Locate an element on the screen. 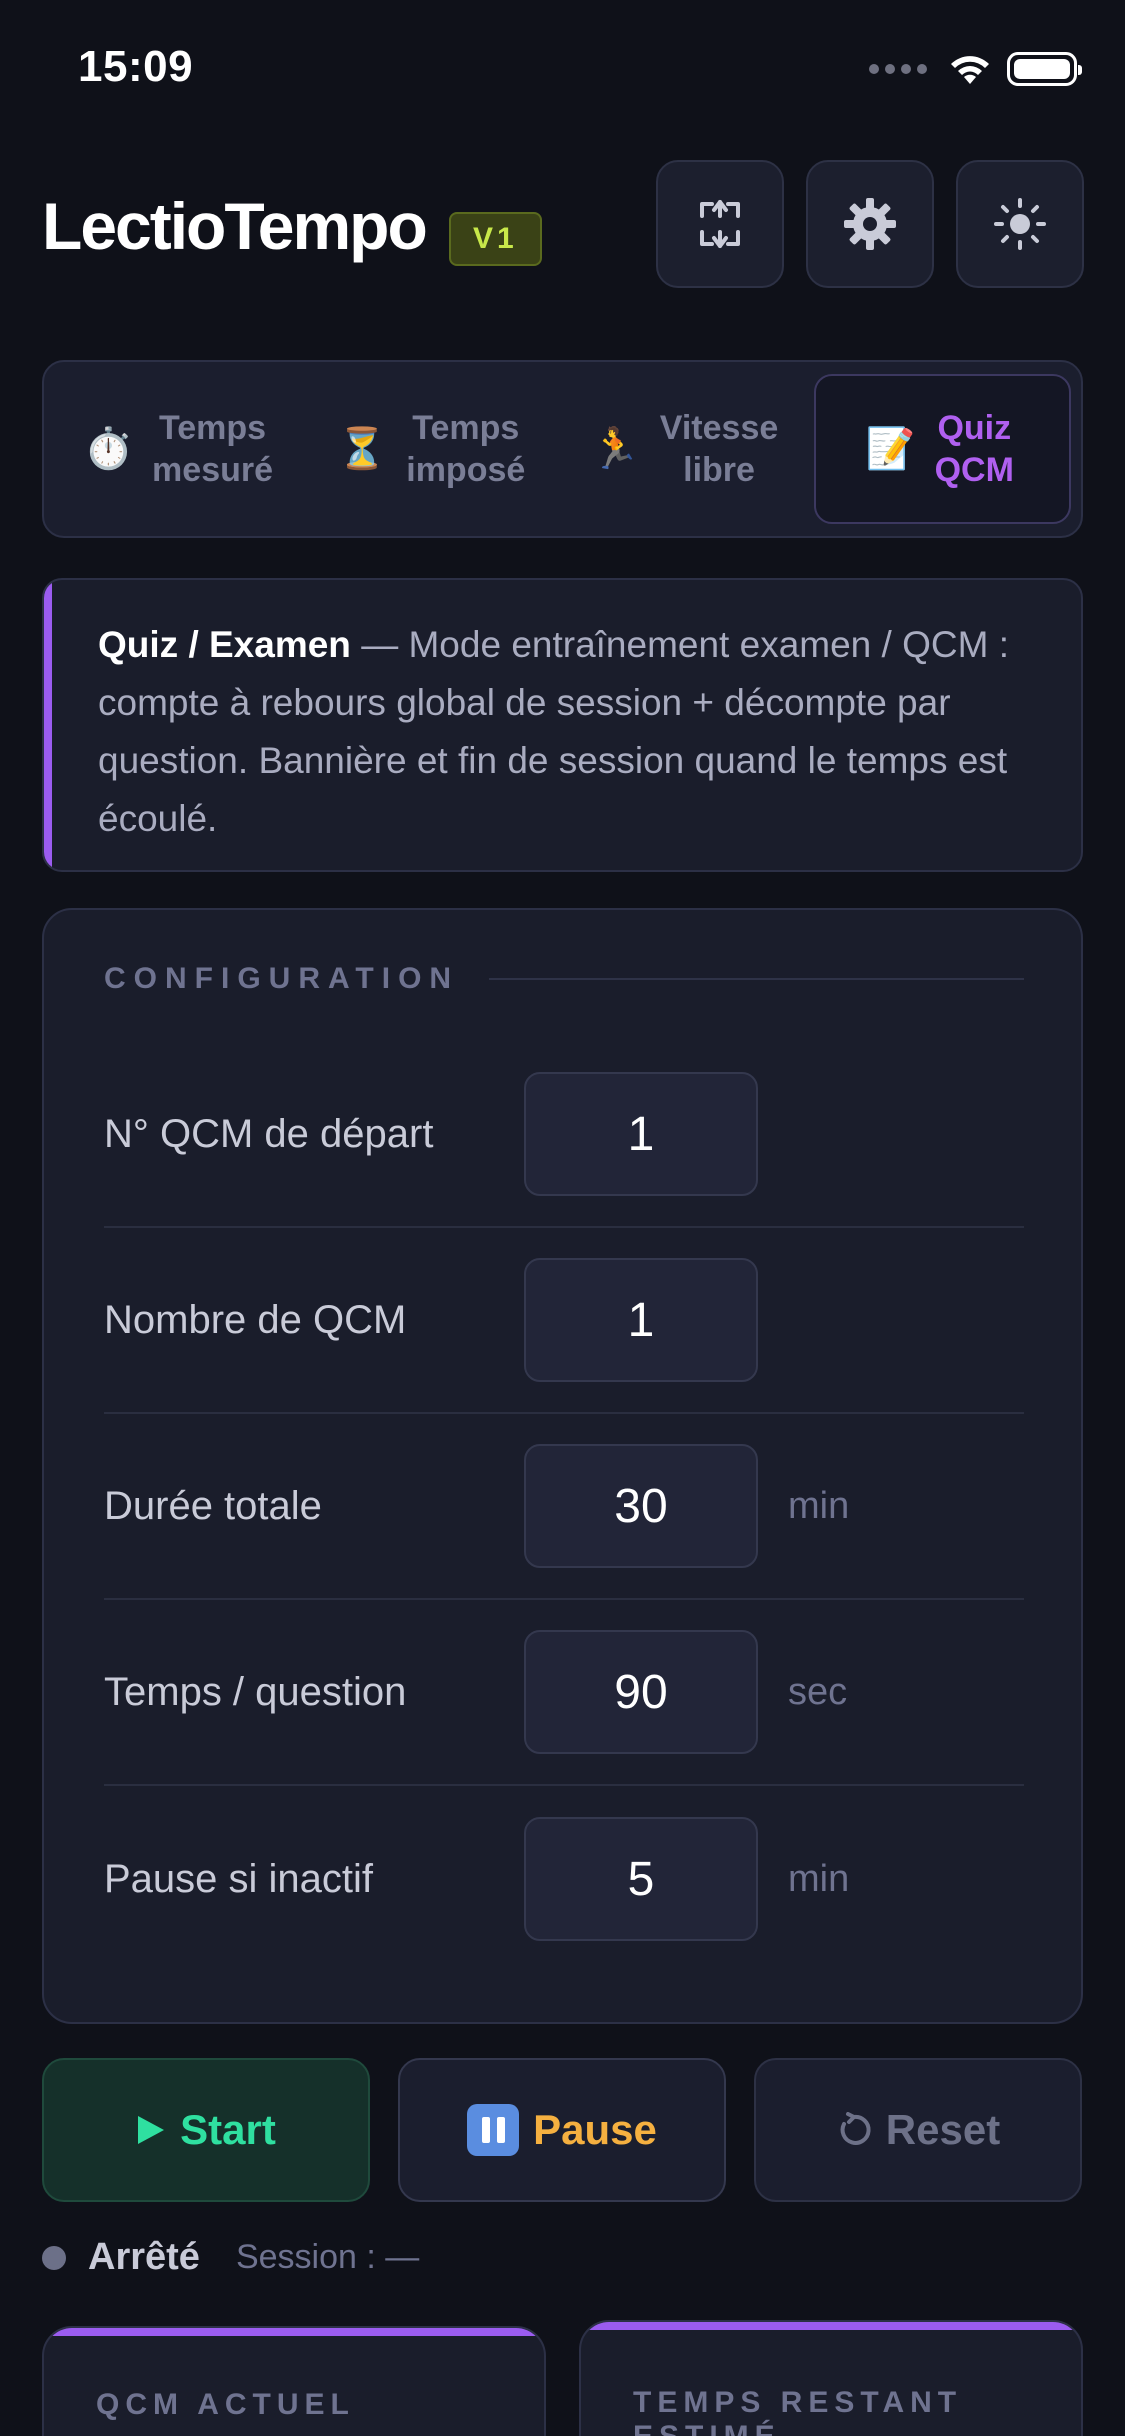 Image resolution: width=1125 pixels, height=2436 pixels. hourglass-icon: ⏳ is located at coordinates (361, 449).